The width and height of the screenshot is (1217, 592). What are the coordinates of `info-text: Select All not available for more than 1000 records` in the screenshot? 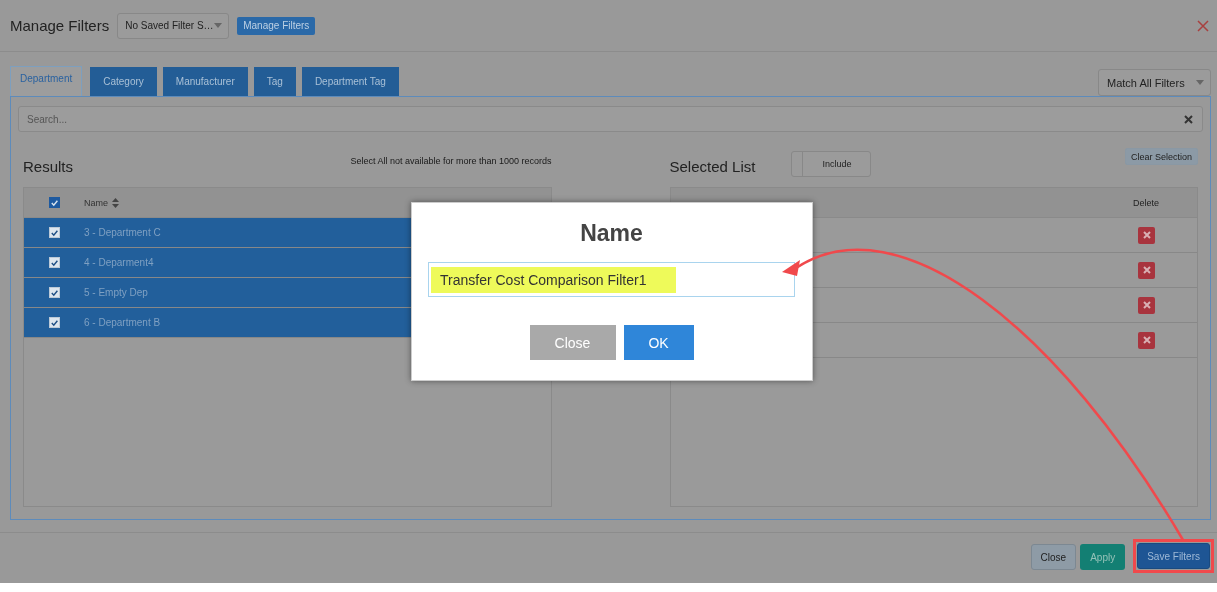 It's located at (451, 160).